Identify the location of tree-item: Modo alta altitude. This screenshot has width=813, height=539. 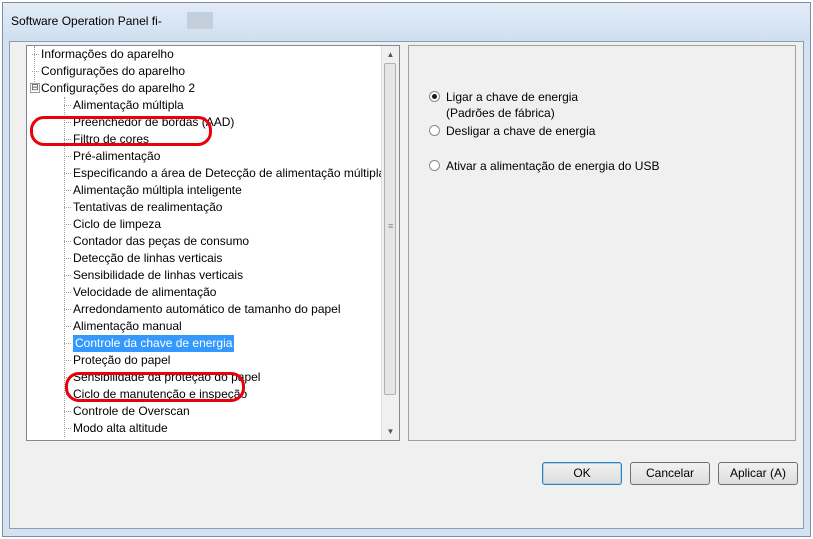
(205, 428).